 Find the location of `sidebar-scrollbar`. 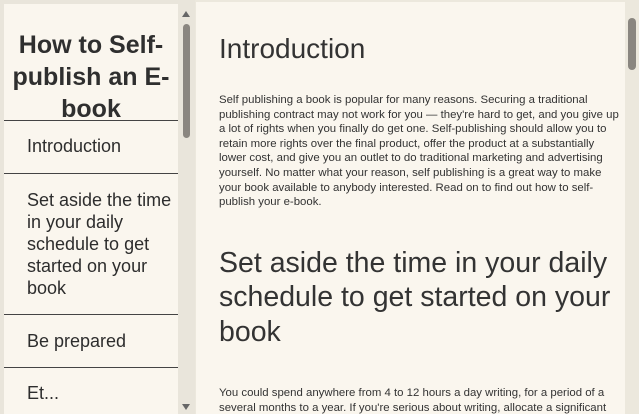

sidebar-scrollbar is located at coordinates (186, 209).